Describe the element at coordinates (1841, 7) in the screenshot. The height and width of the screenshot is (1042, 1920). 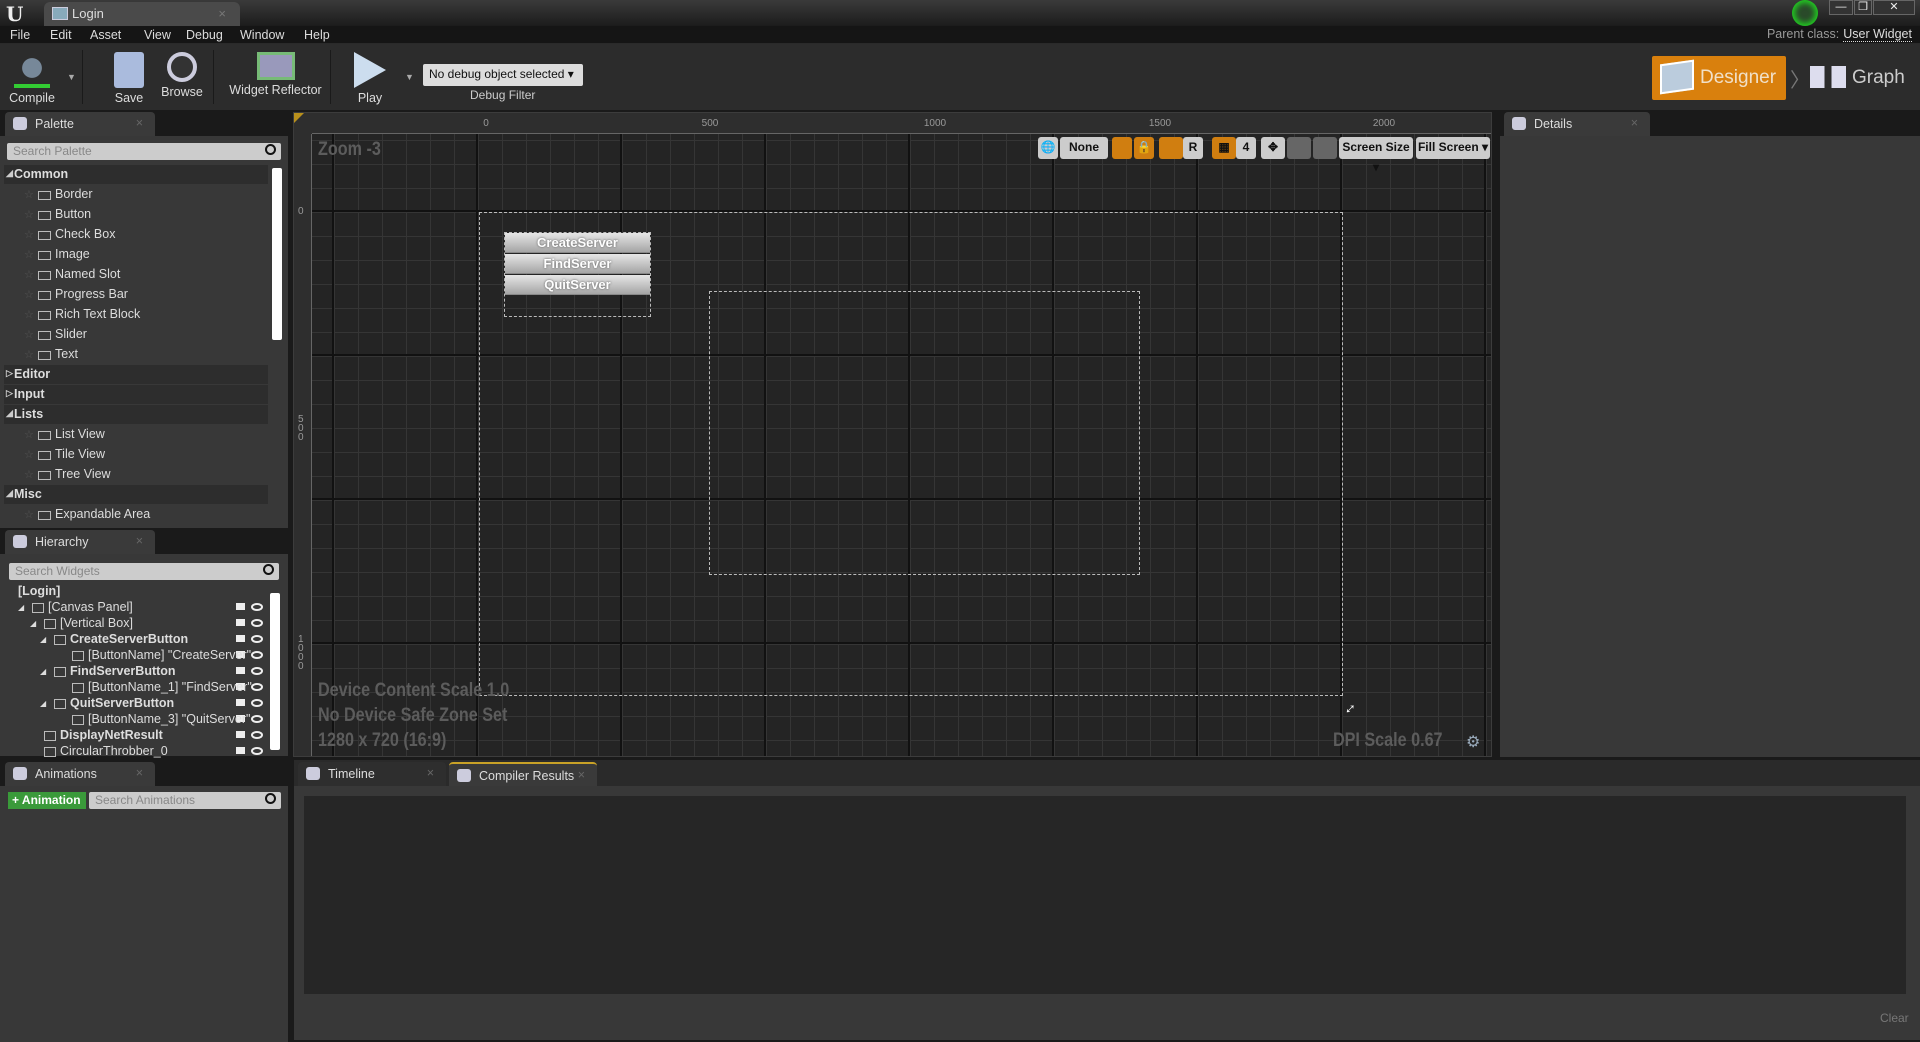
I see `minimize-button: —` at that location.